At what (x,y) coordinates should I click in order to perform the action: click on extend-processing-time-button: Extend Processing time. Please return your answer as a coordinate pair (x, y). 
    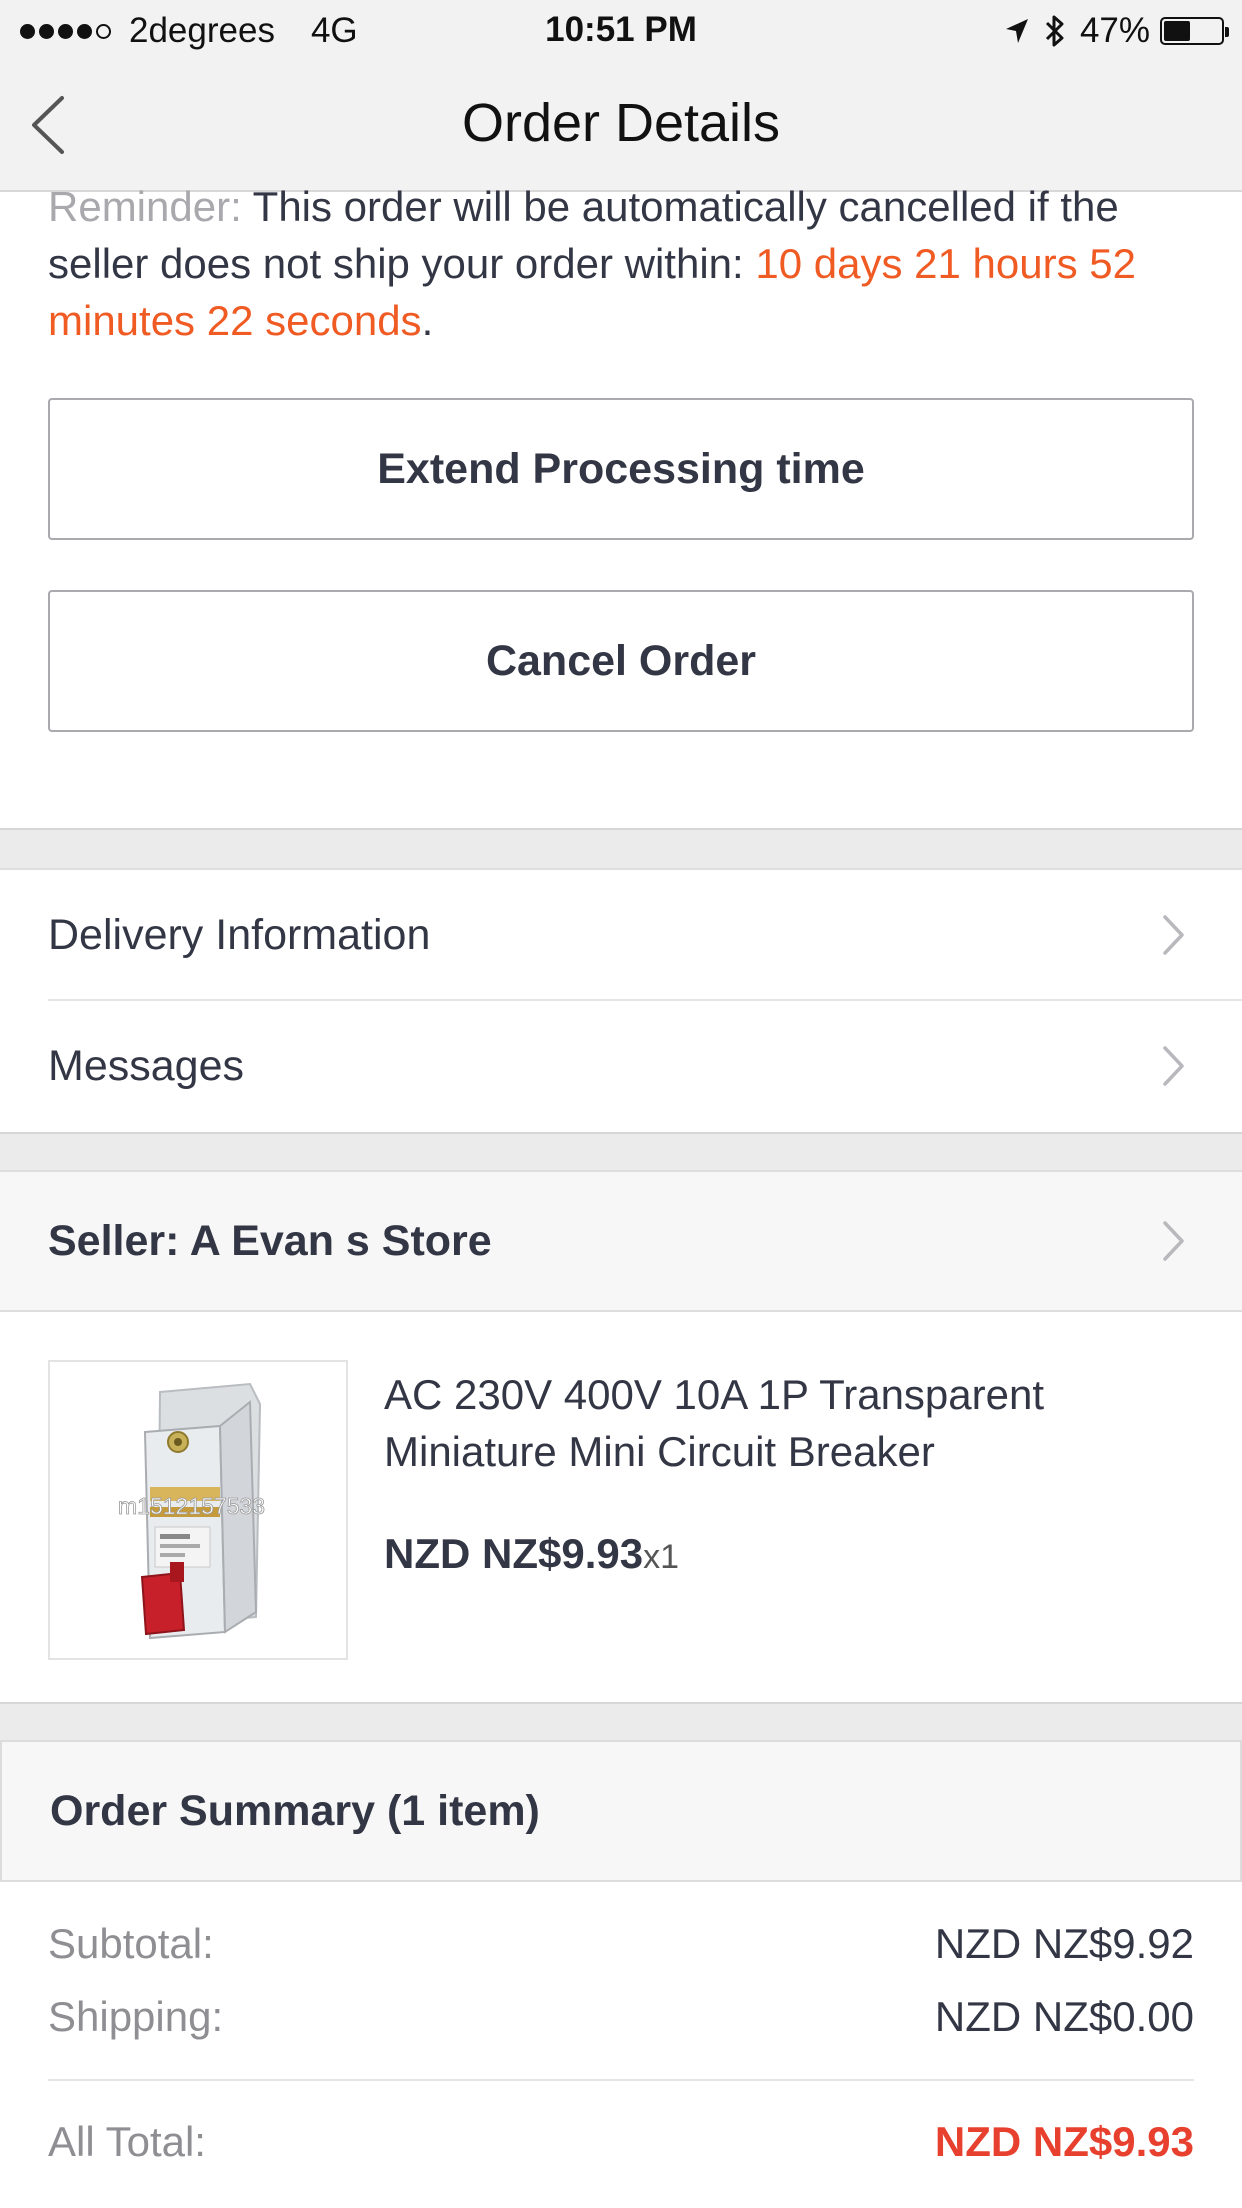
    Looking at the image, I should click on (621, 469).